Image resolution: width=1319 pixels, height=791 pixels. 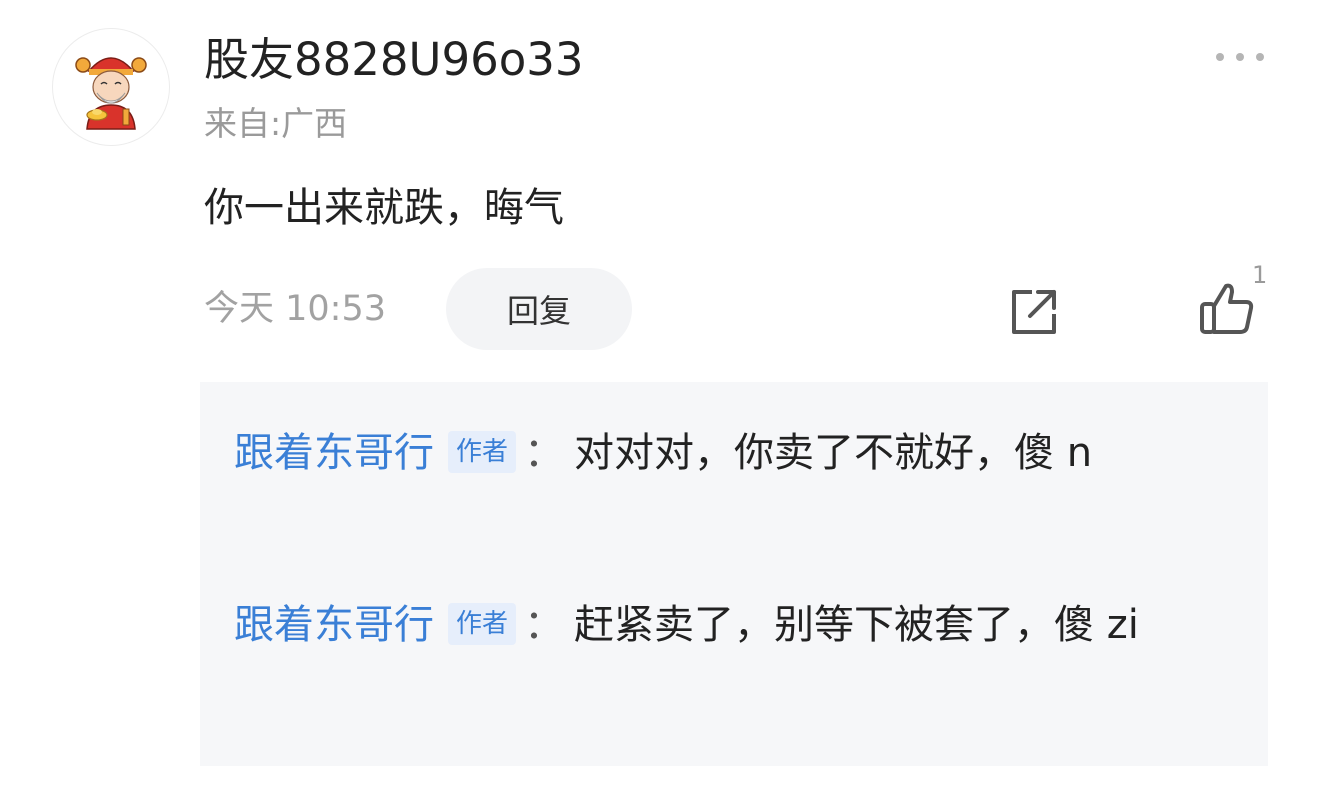 What do you see at coordinates (276, 123) in the screenshot?
I see `location-label: 来自:广西` at bounding box center [276, 123].